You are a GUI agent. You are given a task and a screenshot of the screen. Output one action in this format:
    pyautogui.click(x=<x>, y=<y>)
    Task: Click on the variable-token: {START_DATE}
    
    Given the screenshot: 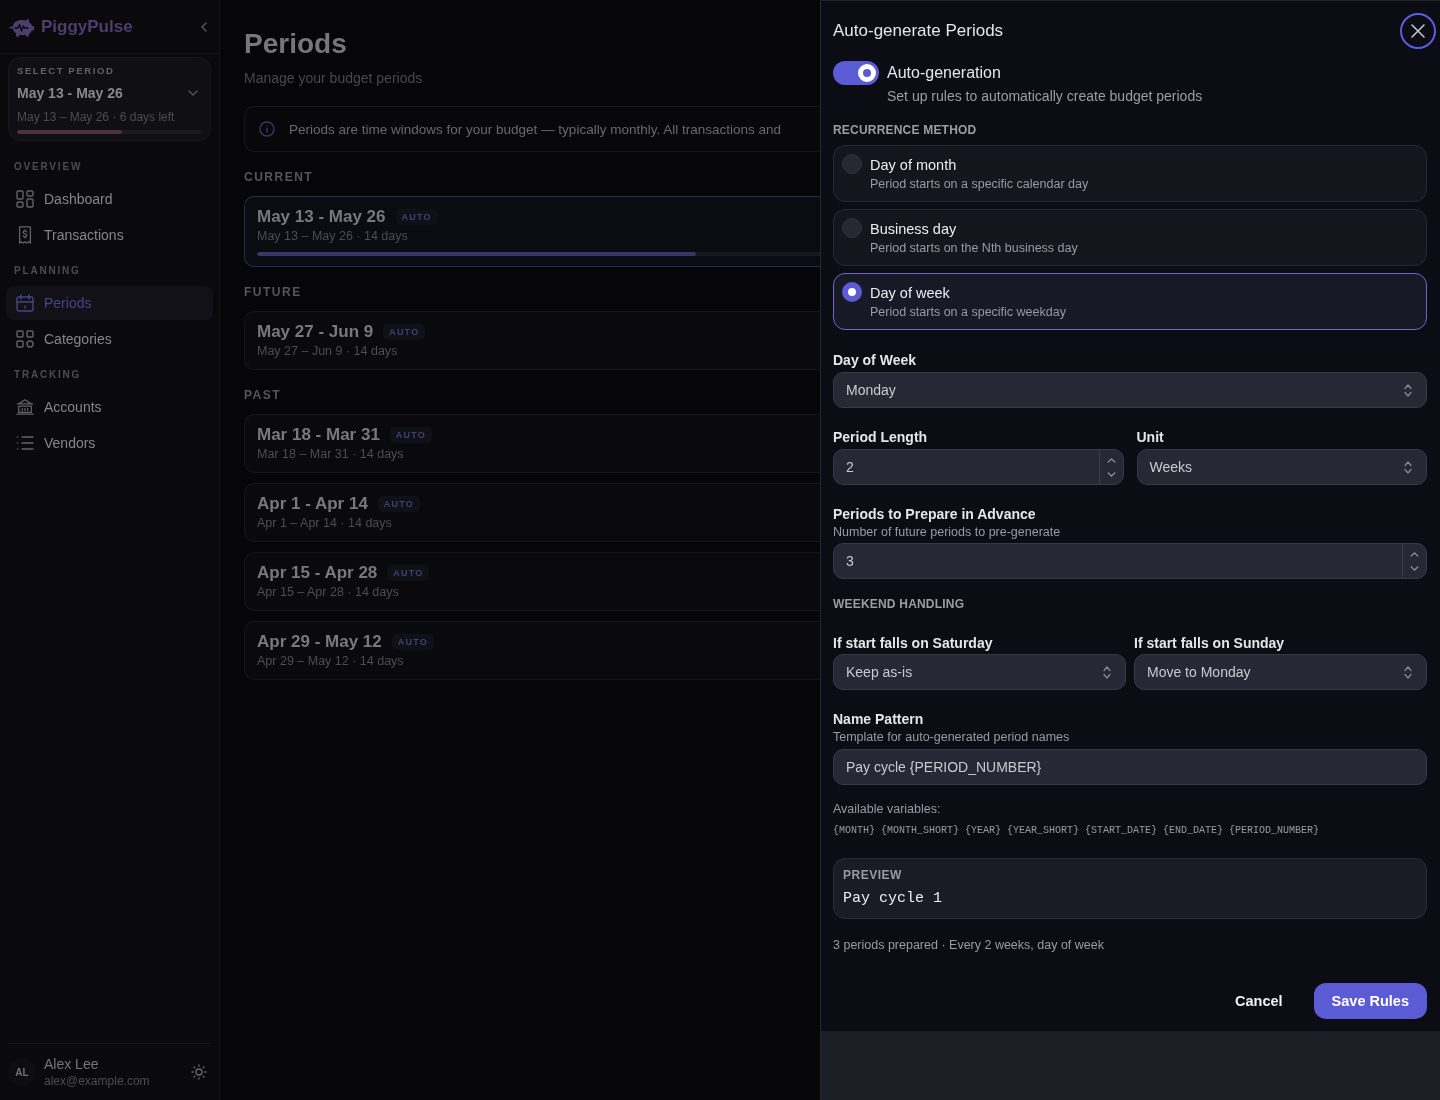 What is the action you would take?
    pyautogui.click(x=1121, y=831)
    